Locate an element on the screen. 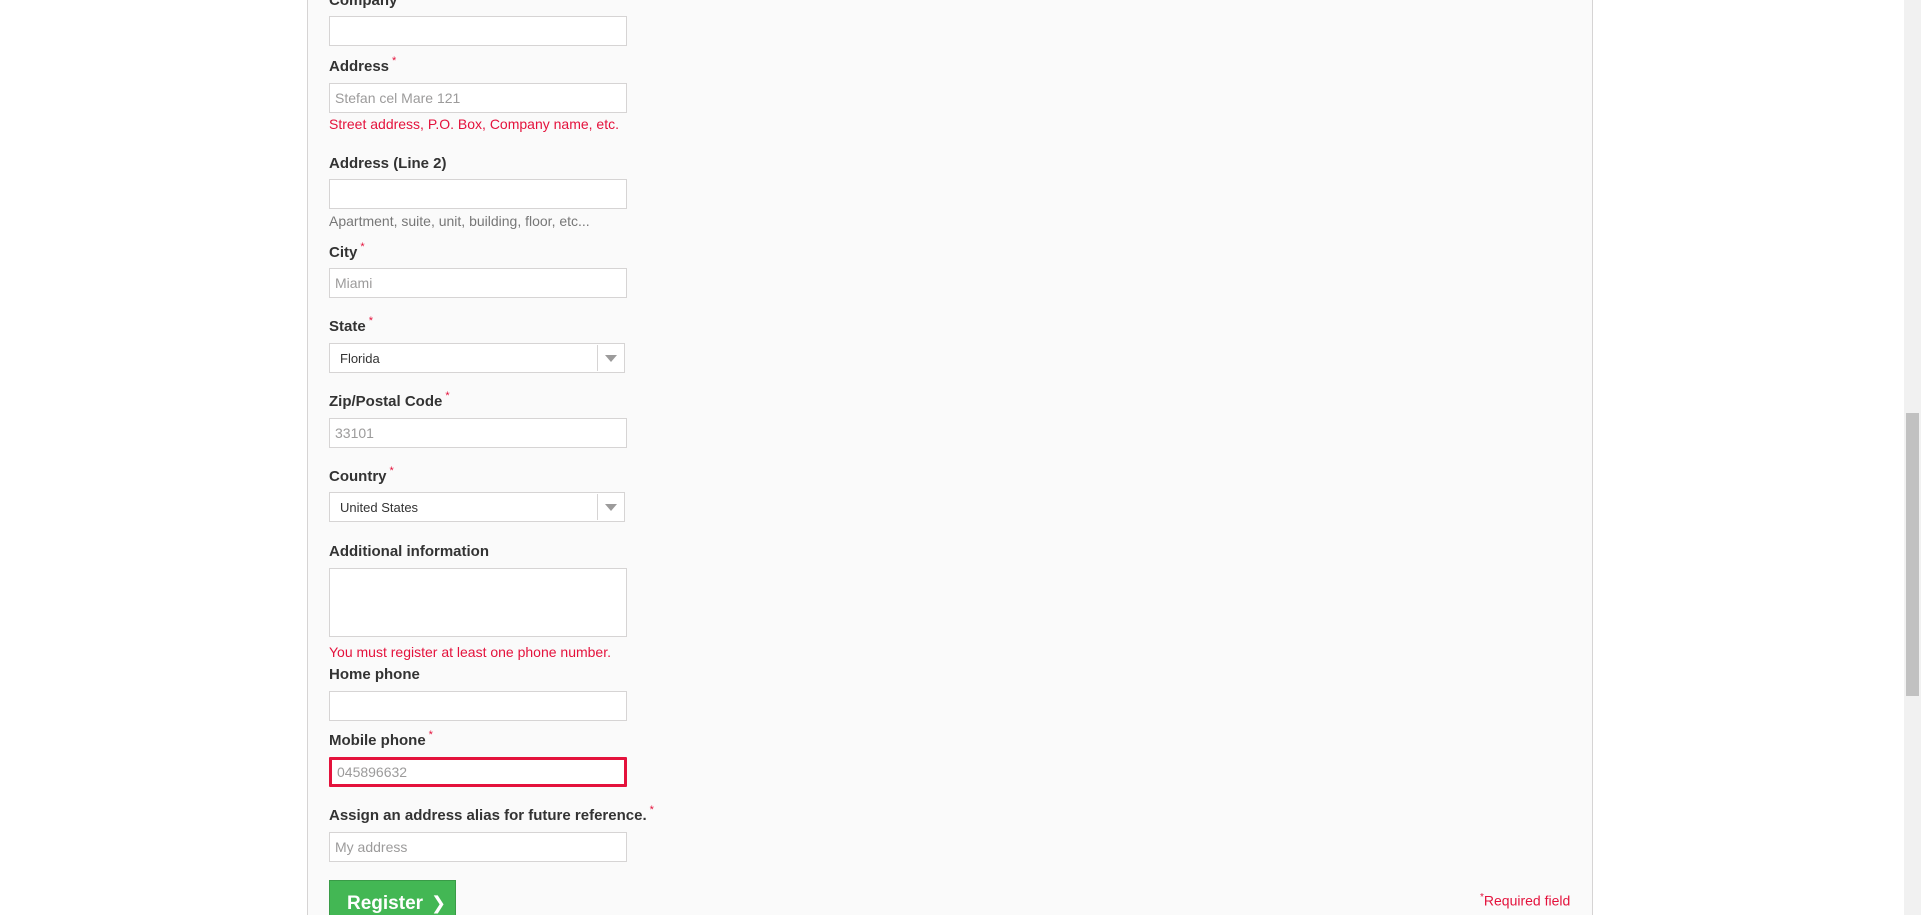  zip-input is located at coordinates (478, 433).